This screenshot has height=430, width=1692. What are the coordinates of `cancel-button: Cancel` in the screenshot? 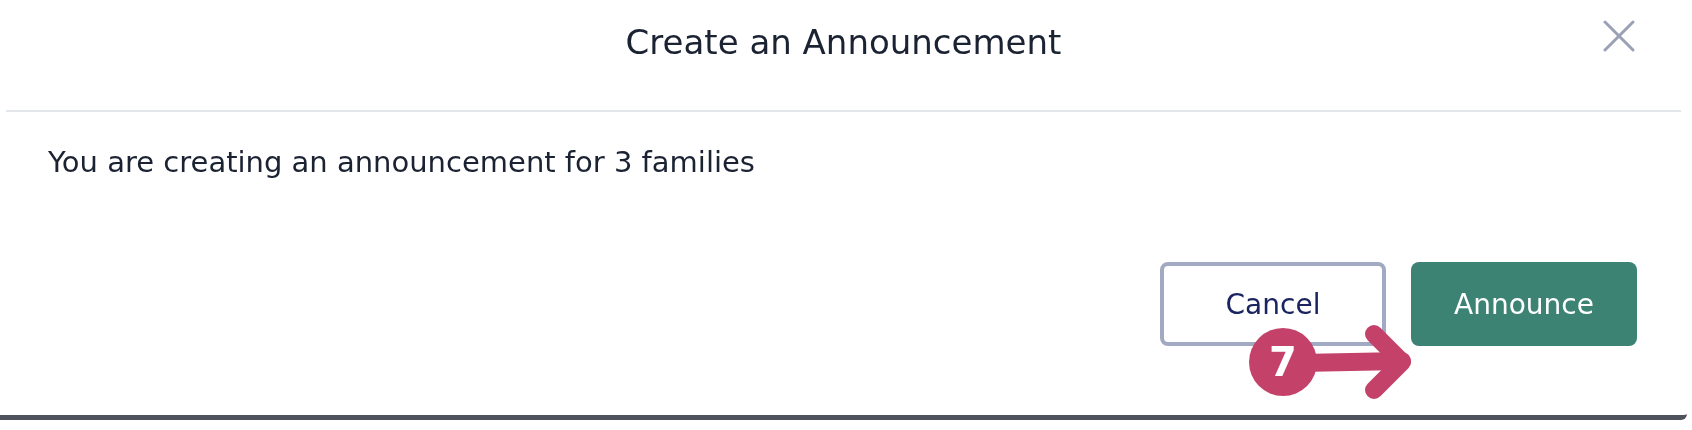 It's located at (1273, 304).